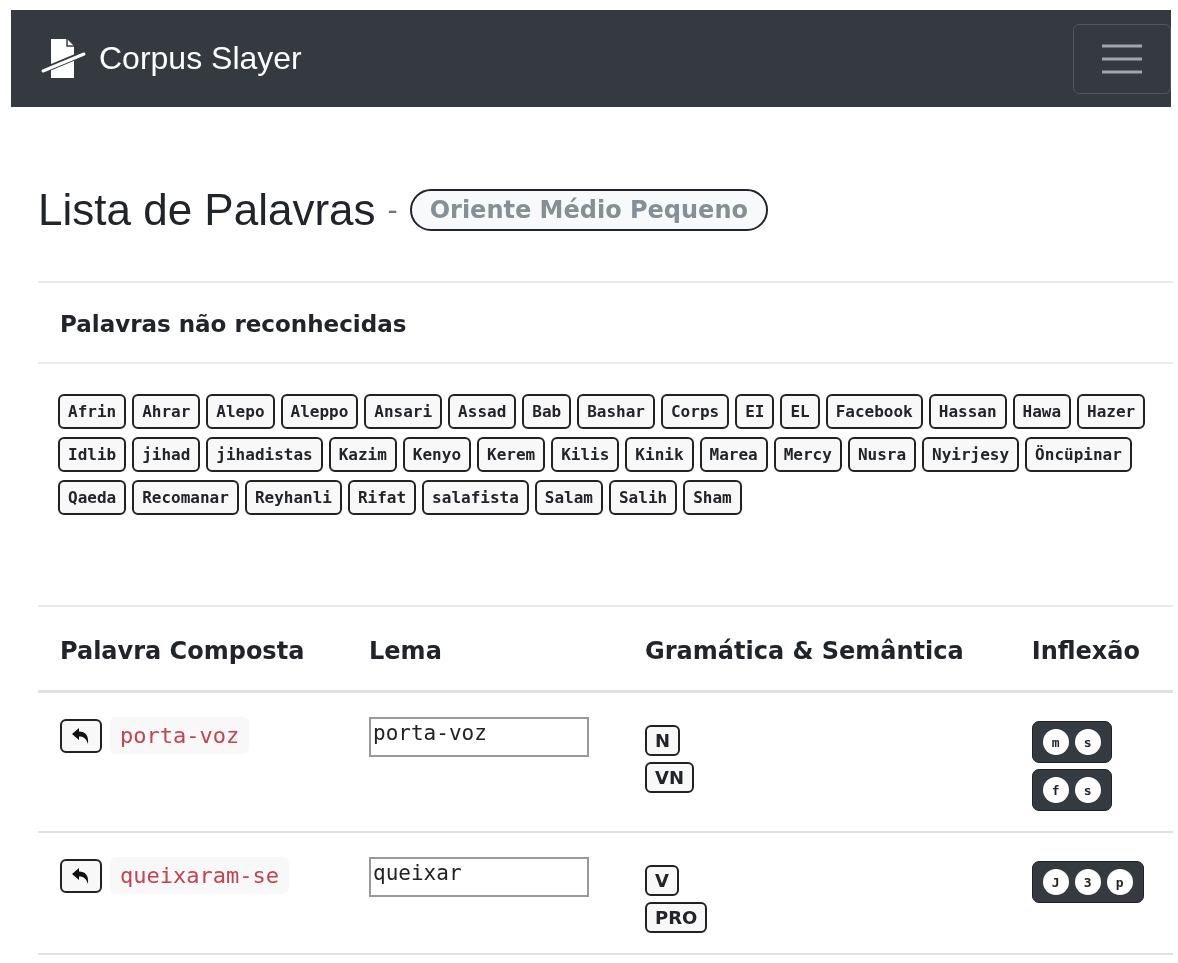 The image size is (1178, 963). I want to click on word-tag: Recomanar, so click(185, 497).